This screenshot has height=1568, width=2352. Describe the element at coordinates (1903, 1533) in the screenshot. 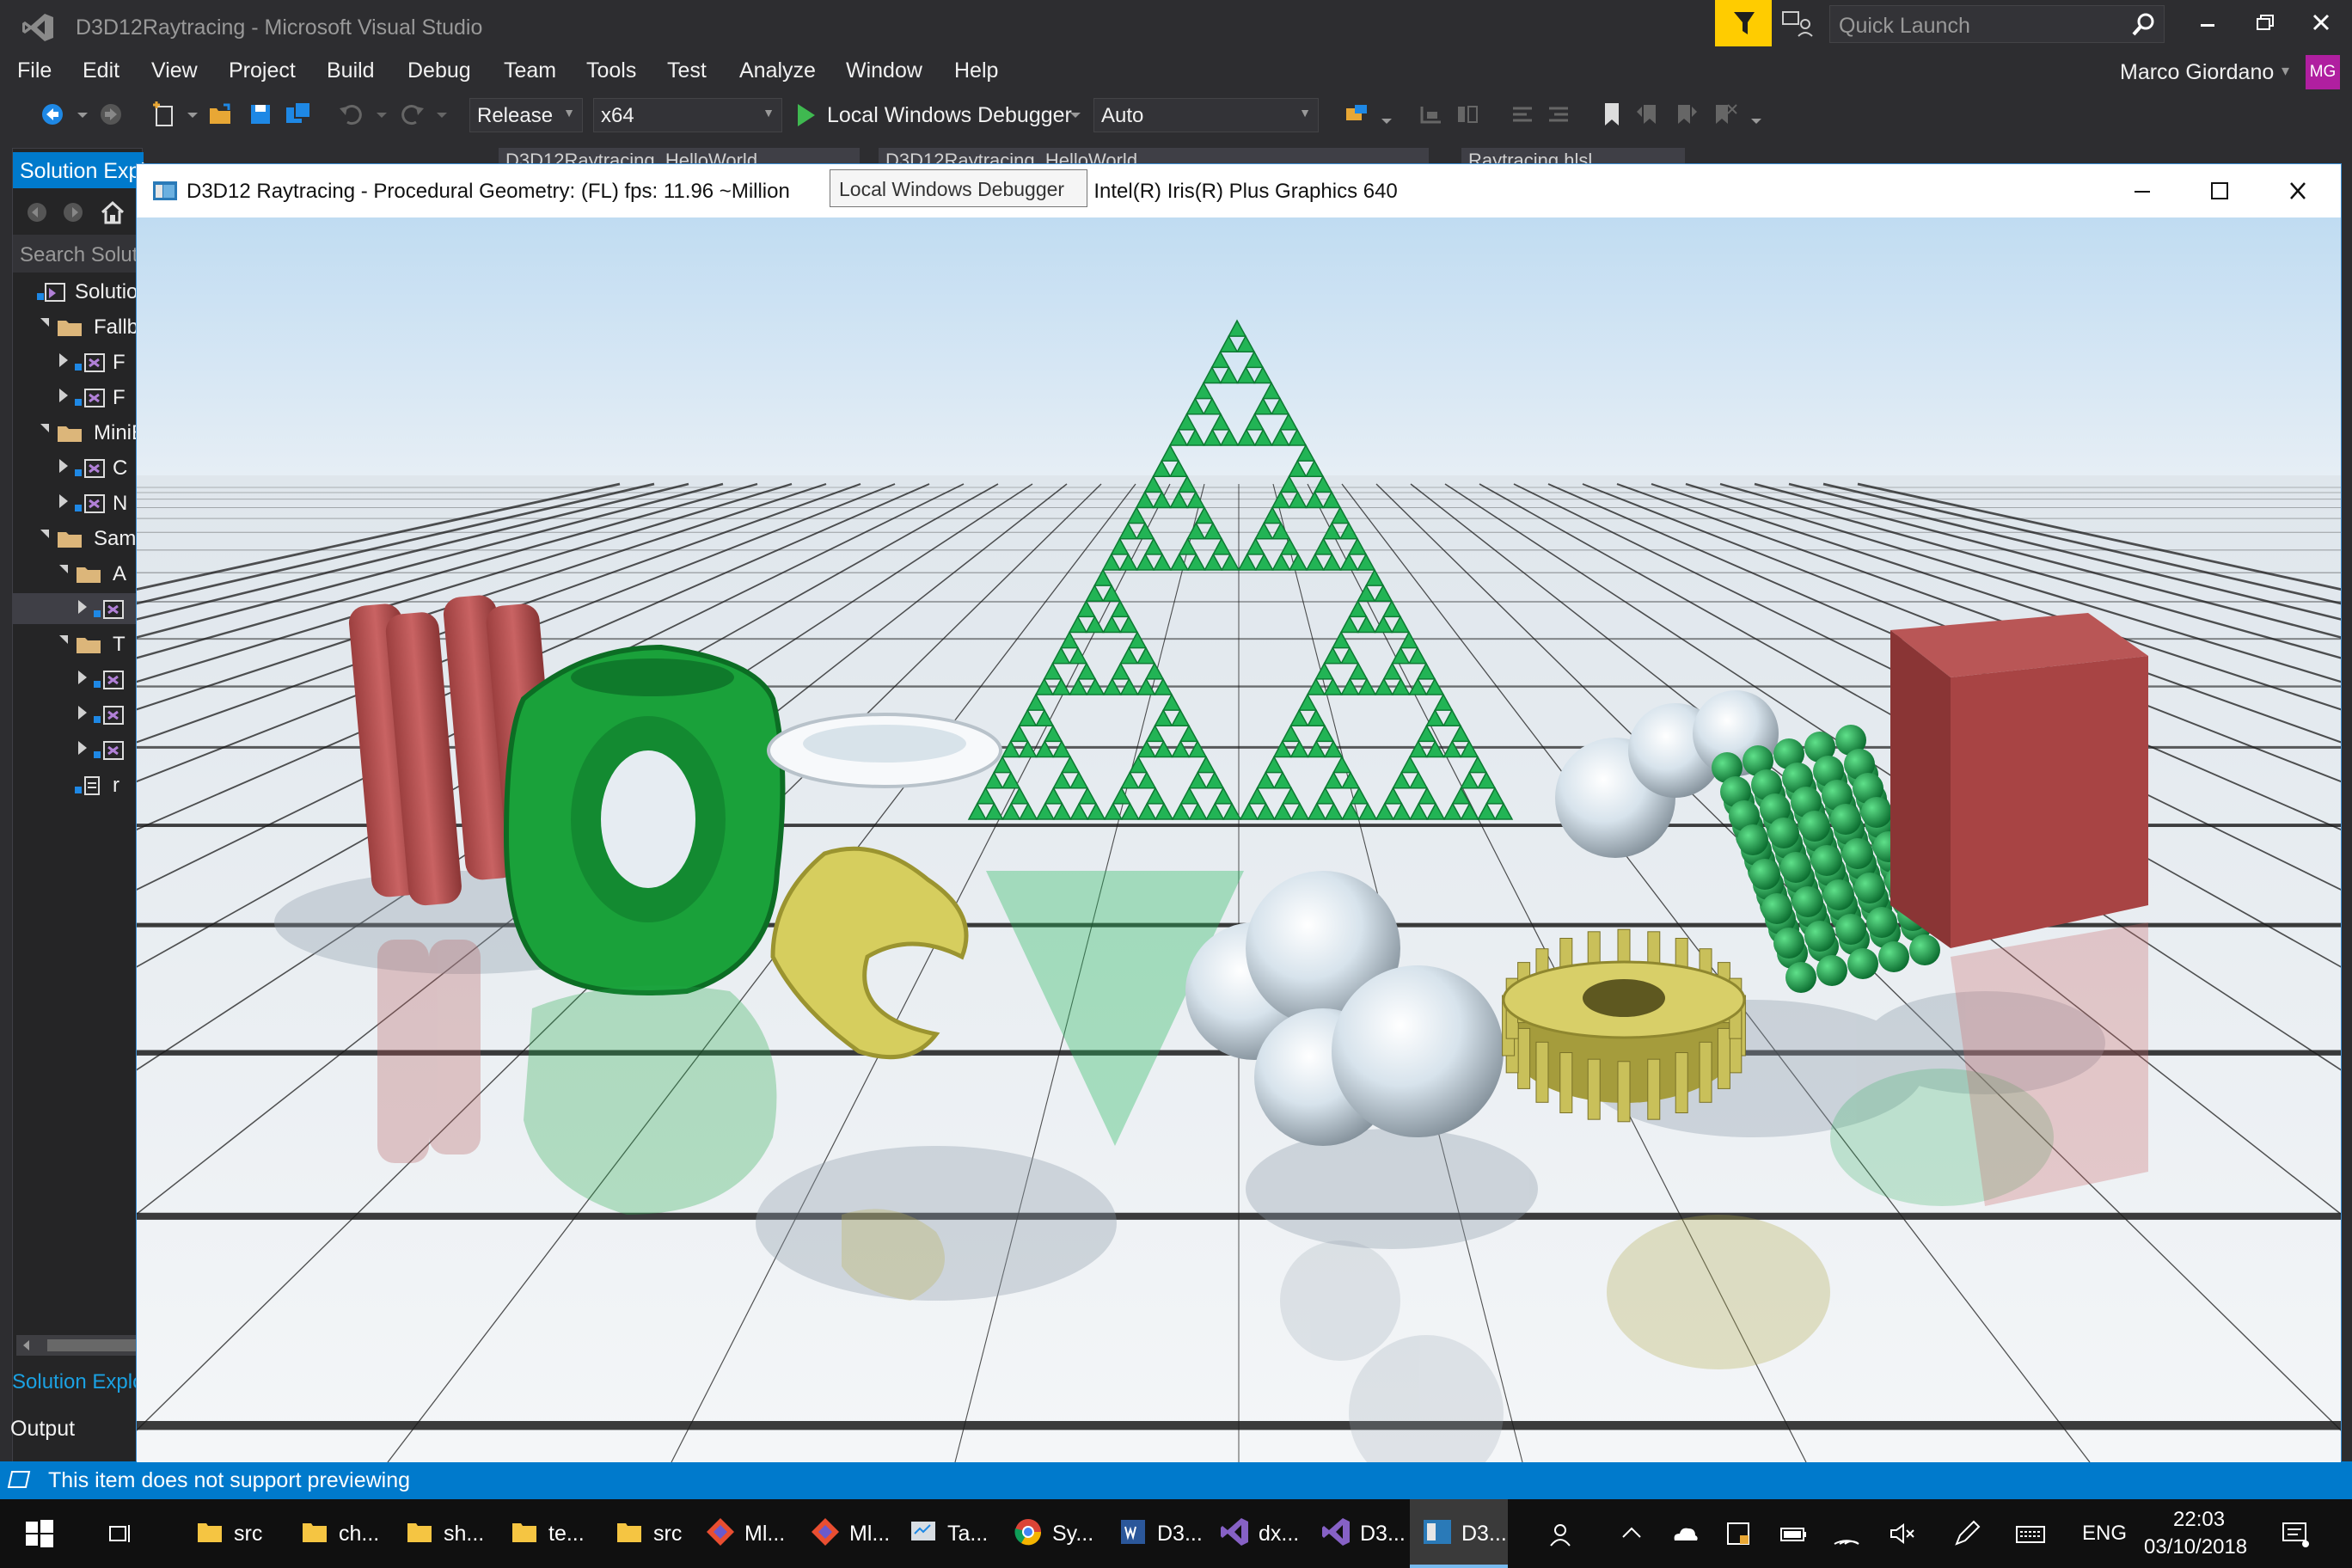

I see `volume-muted-icon` at that location.